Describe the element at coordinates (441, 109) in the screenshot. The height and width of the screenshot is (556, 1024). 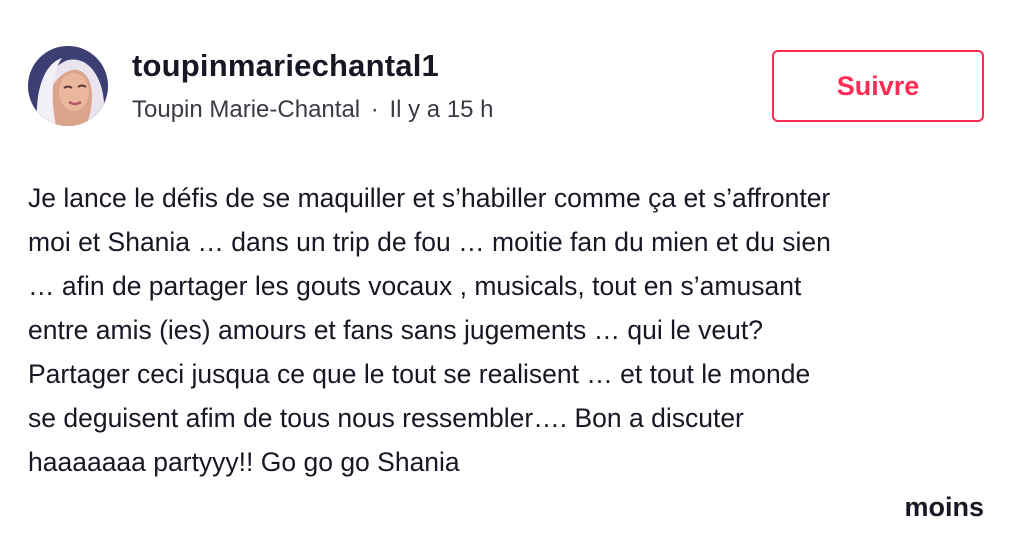
I see `post-timestamp: Il y a 15 h` at that location.